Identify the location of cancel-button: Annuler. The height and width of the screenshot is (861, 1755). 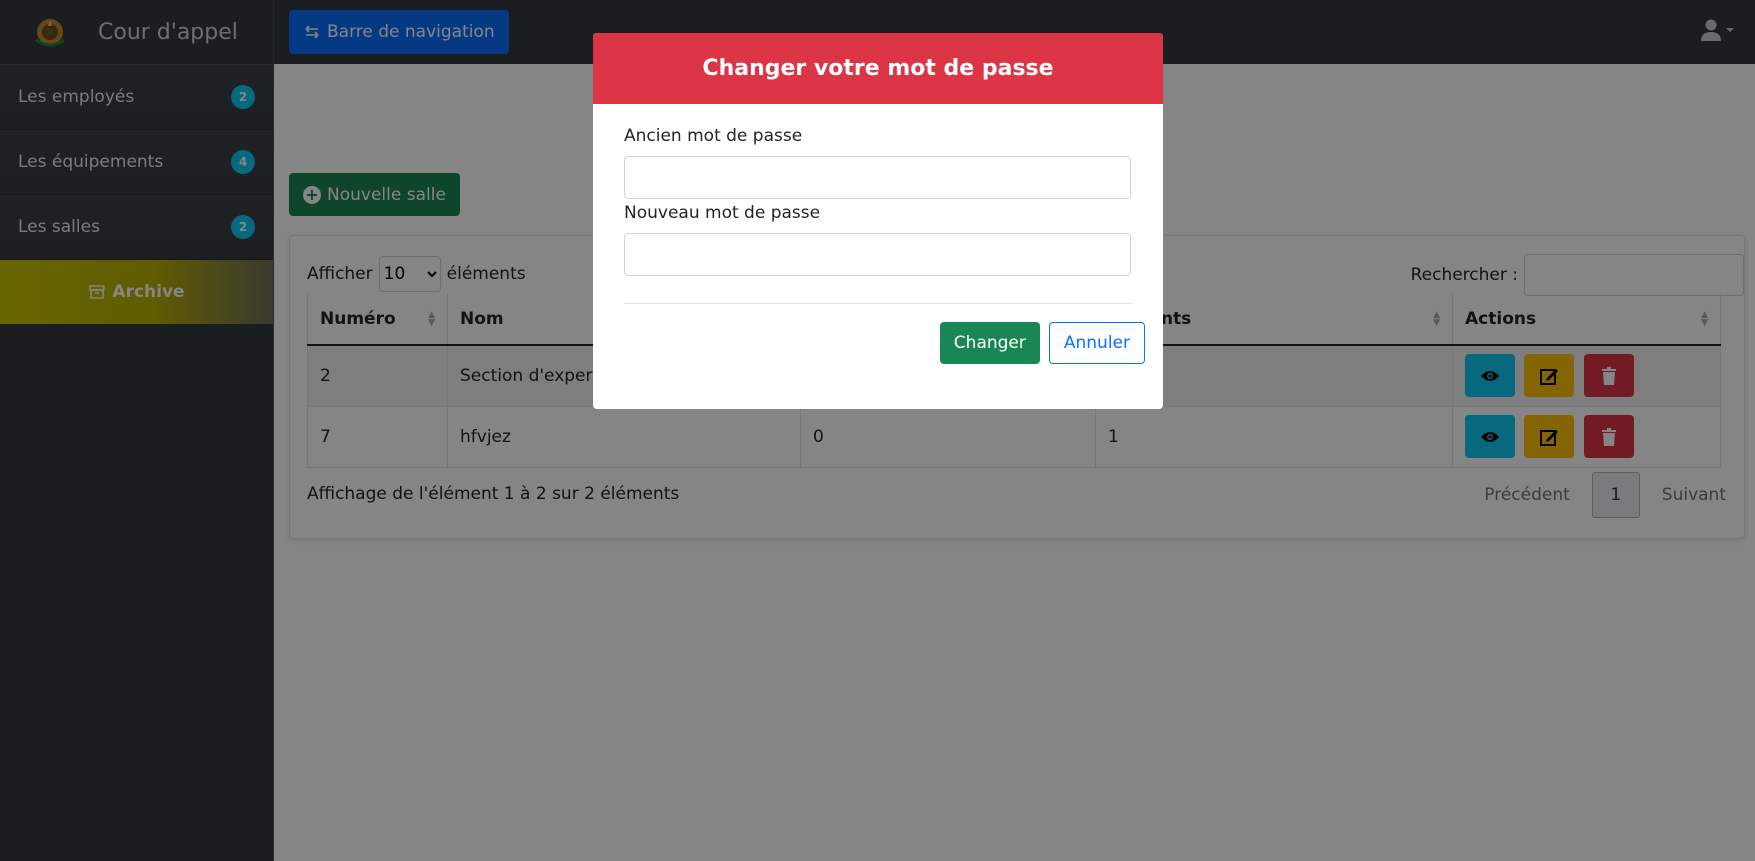
(1096, 343).